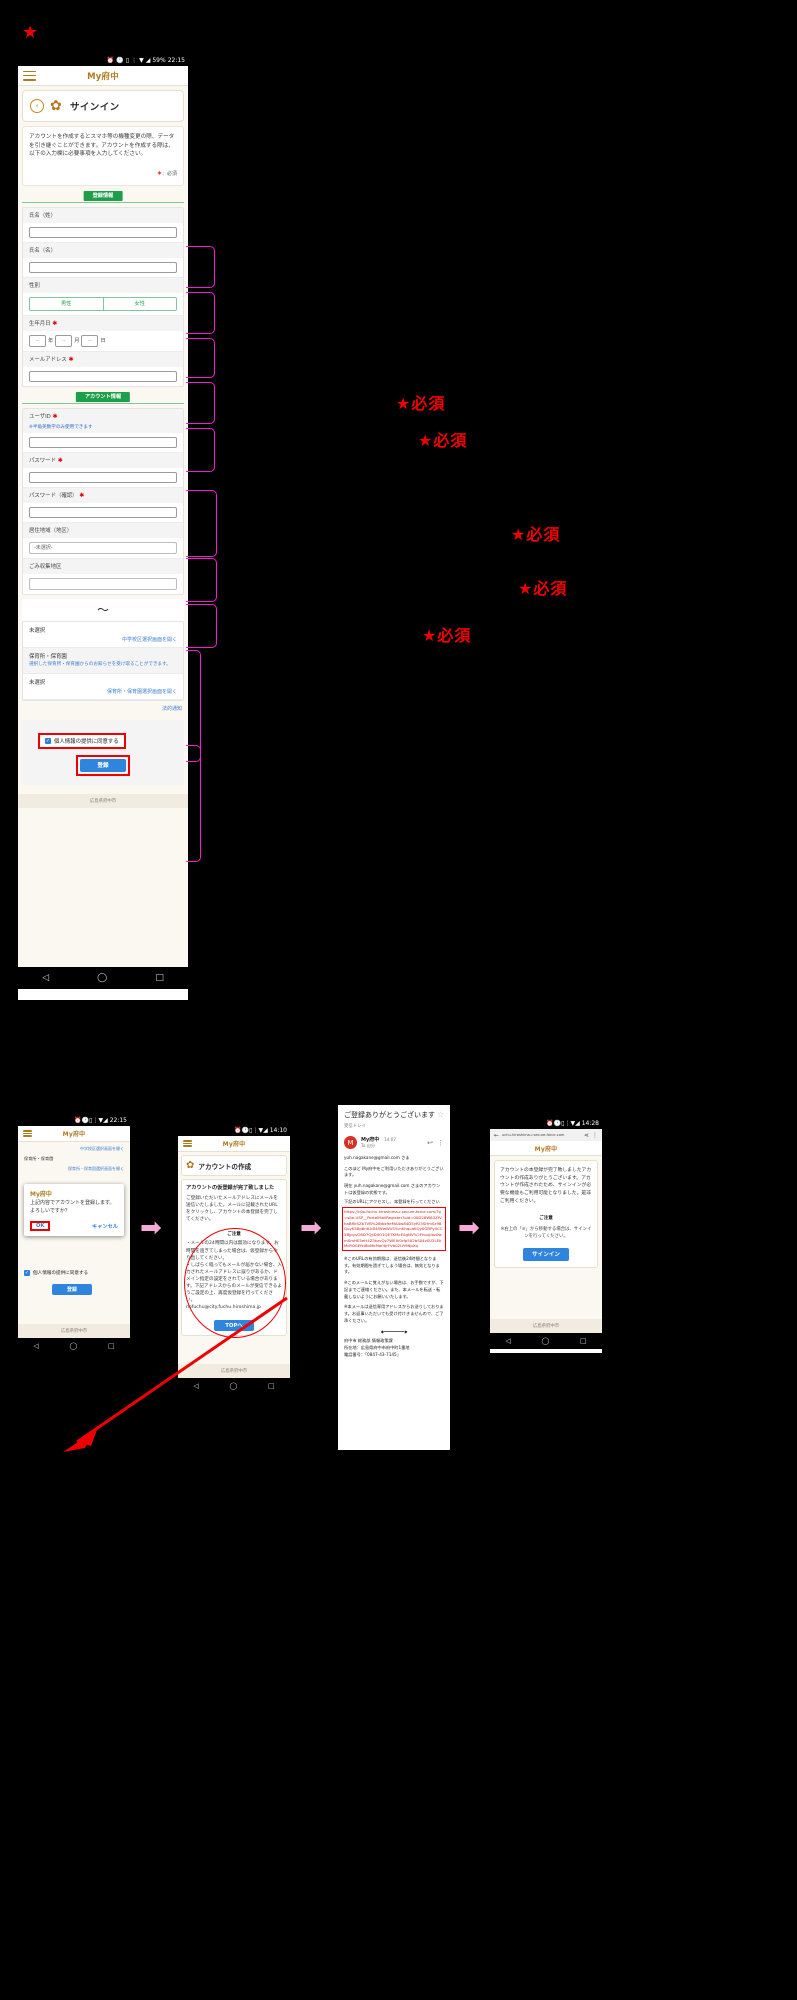 This screenshot has width=797, height=2000. Describe the element at coordinates (30, 32) in the screenshot. I see `decorative-star-top: ★` at that location.